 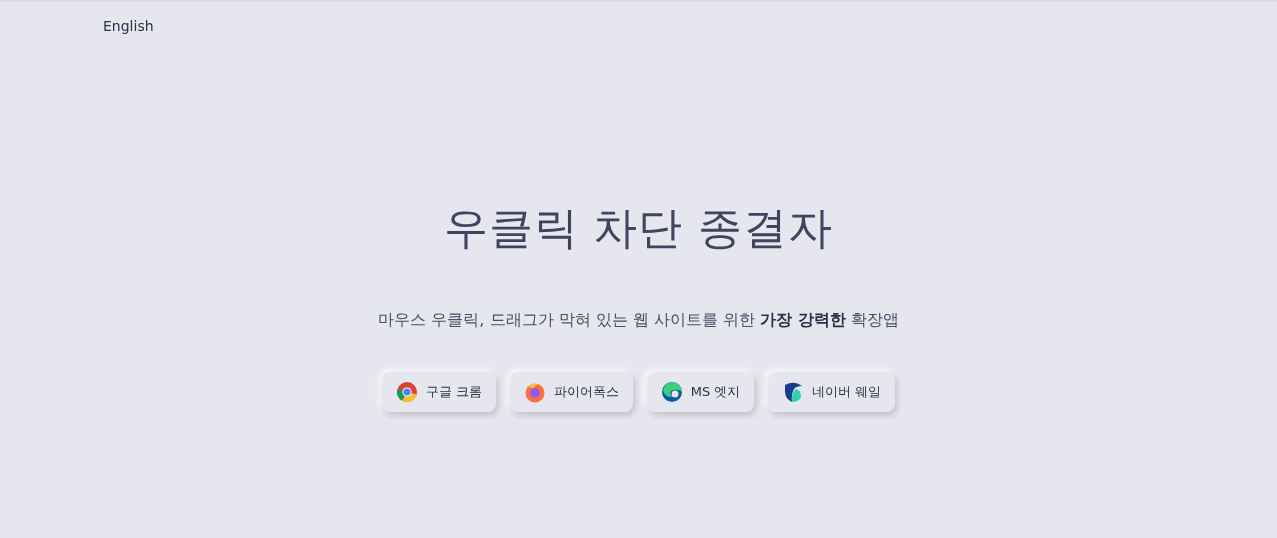 What do you see at coordinates (534, 392) in the screenshot?
I see `fox-globe-icon` at bounding box center [534, 392].